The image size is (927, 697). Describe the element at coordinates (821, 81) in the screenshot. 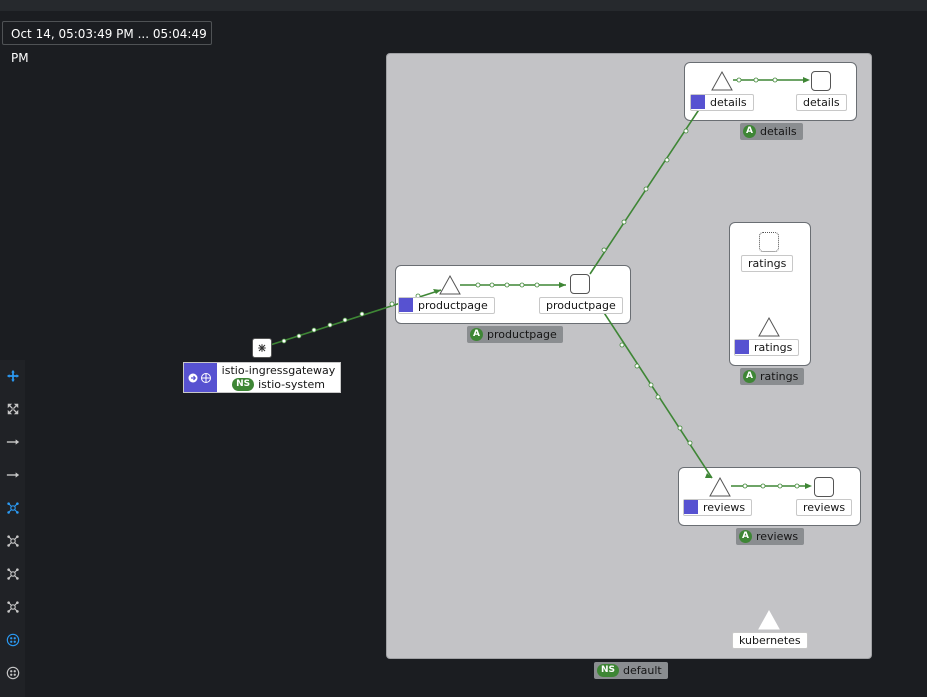

I see `service-node-details` at that location.